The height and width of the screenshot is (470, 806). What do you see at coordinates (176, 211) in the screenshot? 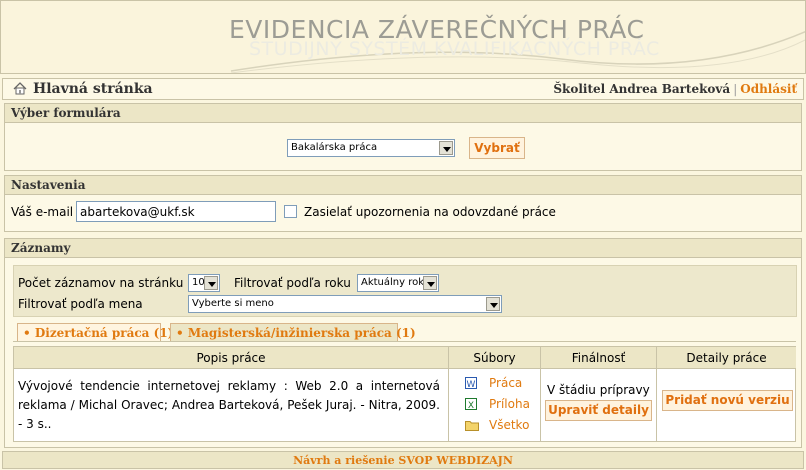
I see `email-field: abartekova@ukf.sk` at bounding box center [176, 211].